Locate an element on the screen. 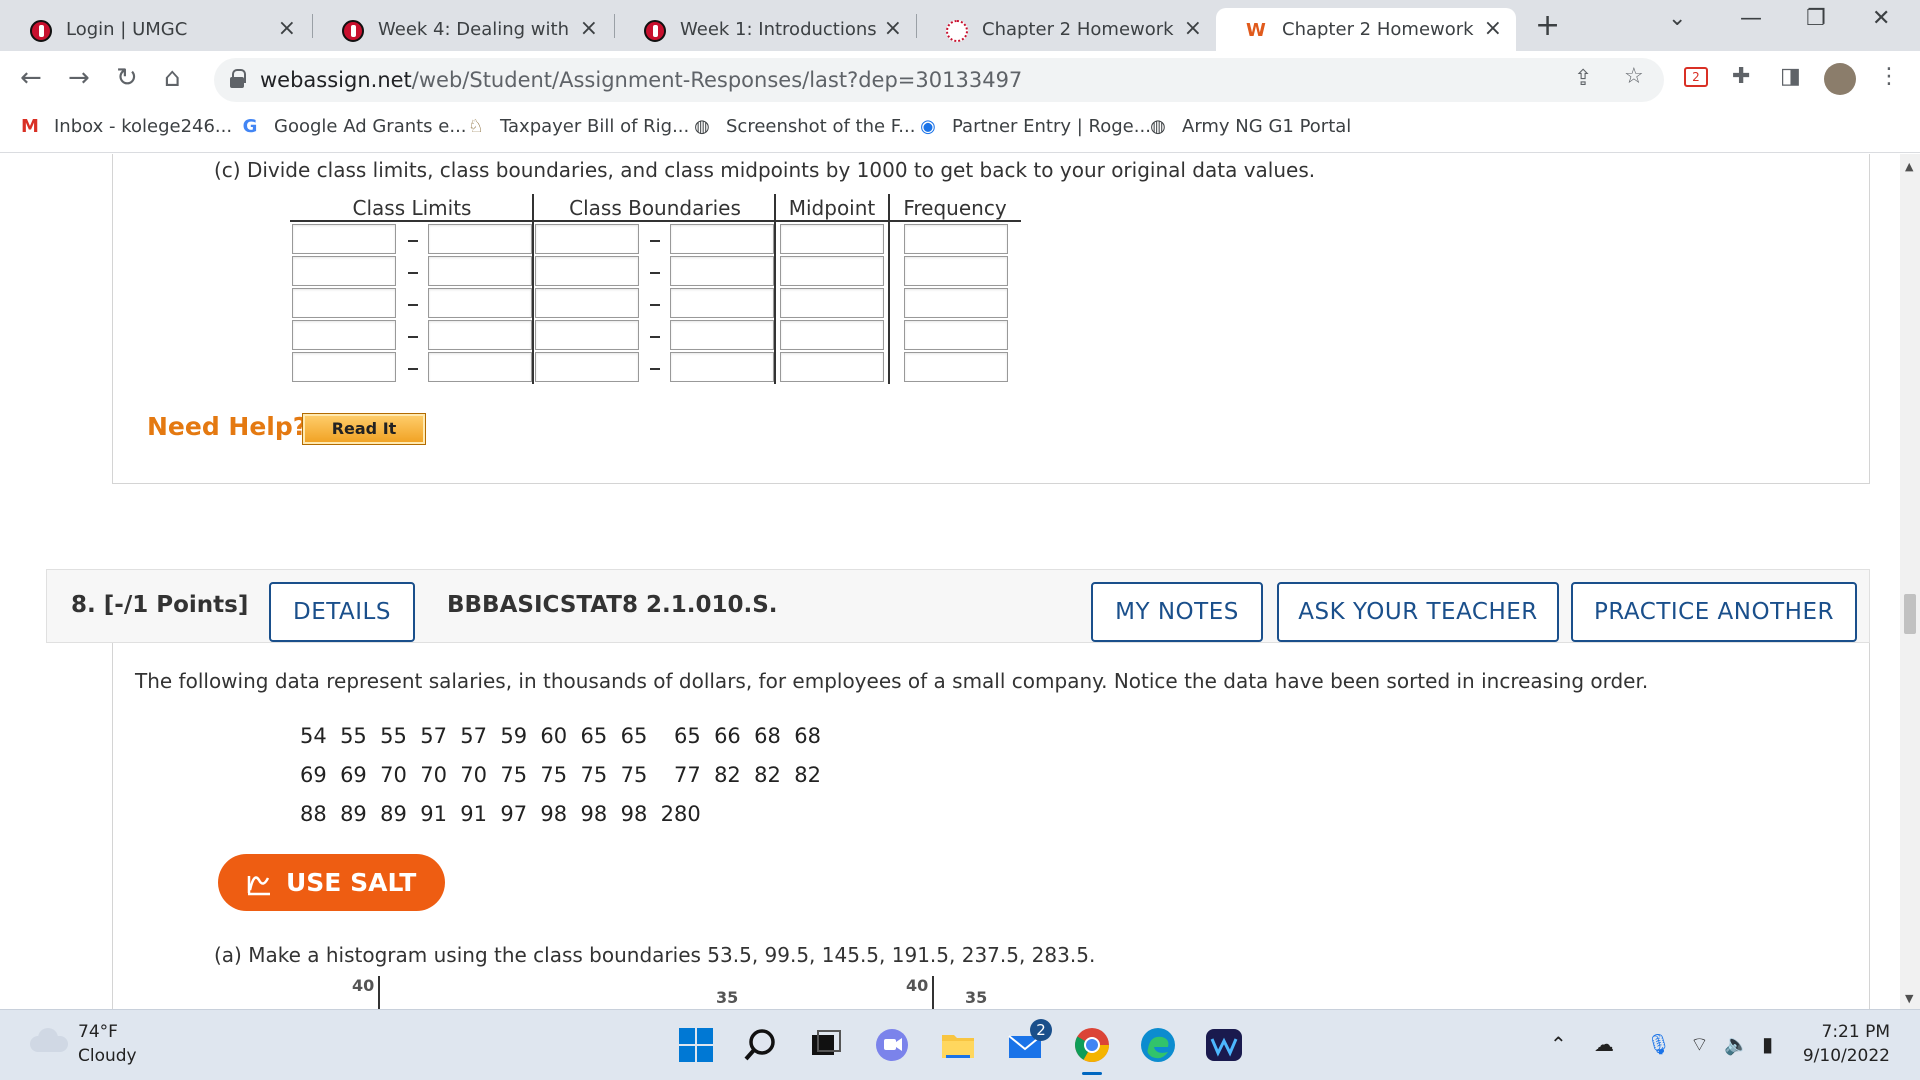 This screenshot has height=1080, width=1920. scroll-up-icon: ▲ is located at coordinates (1909, 166).